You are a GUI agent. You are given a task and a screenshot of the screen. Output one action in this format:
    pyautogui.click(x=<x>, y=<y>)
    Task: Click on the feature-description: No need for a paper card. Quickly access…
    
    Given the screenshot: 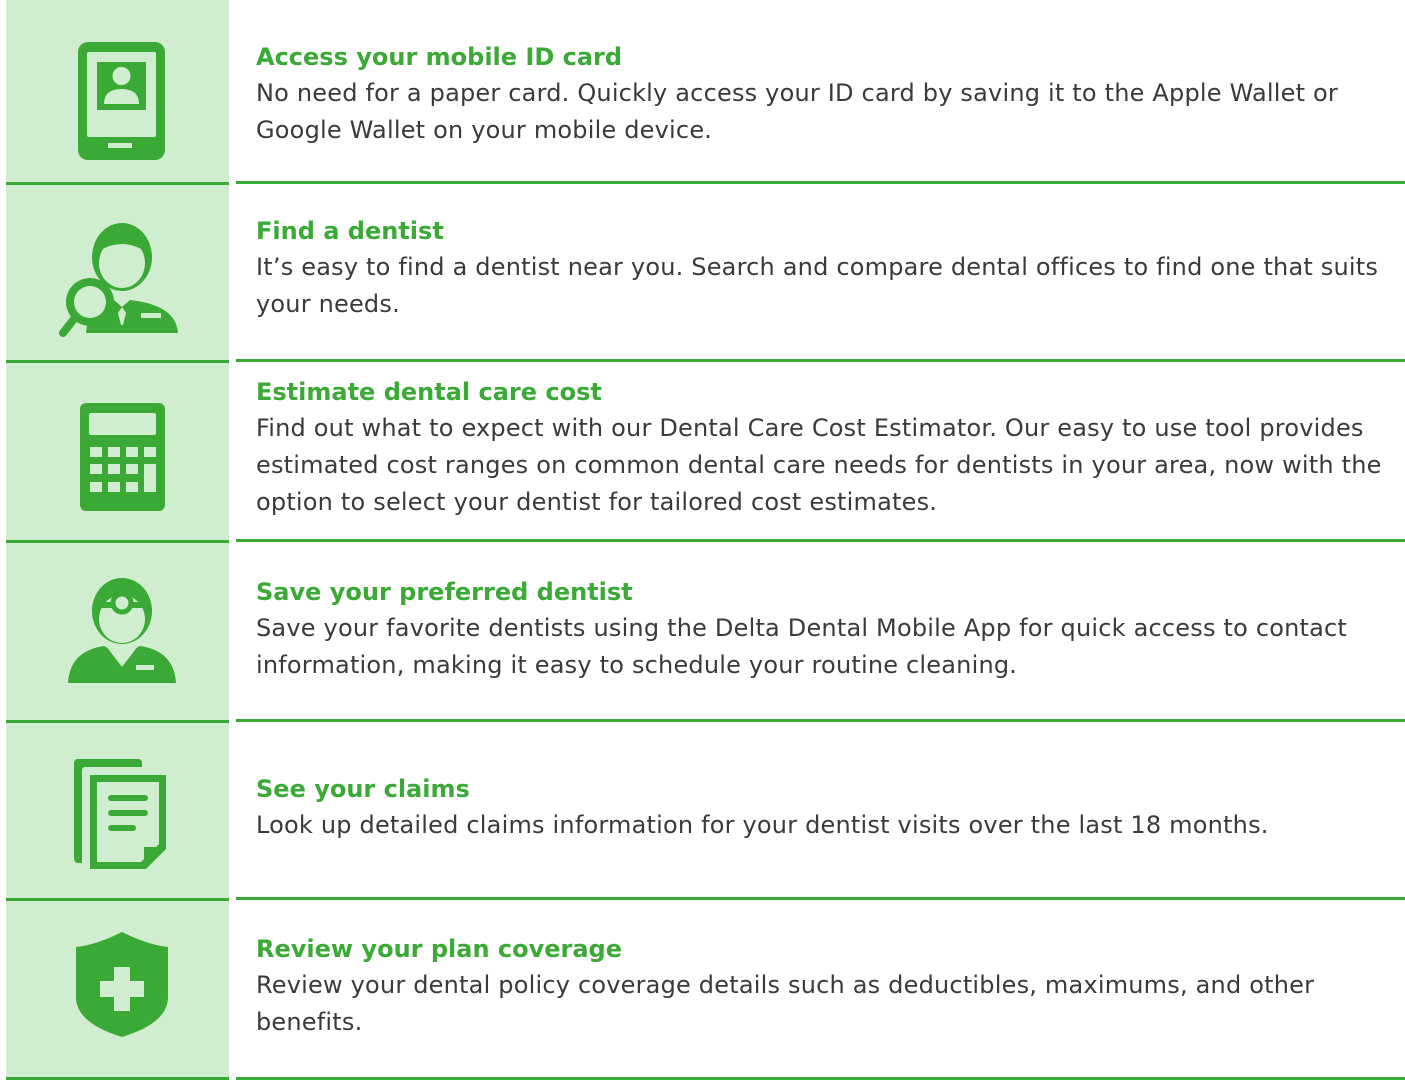 What is the action you would take?
    pyautogui.click(x=797, y=111)
    